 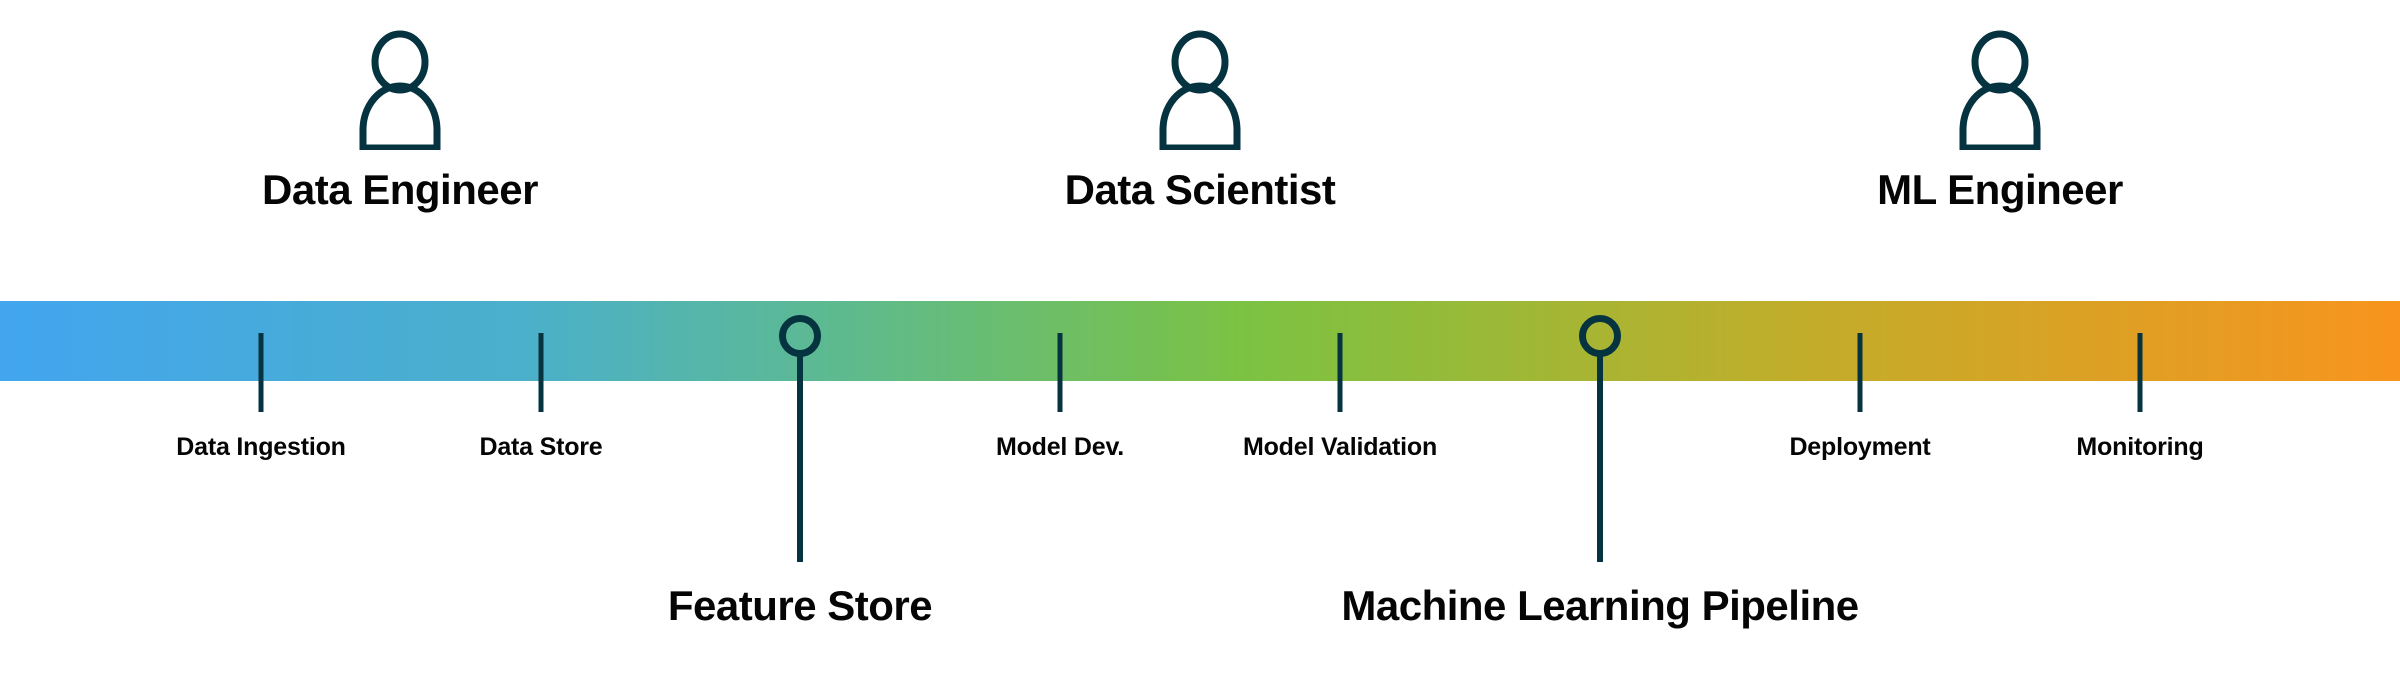 What do you see at coordinates (1340, 372) in the screenshot?
I see `tick-mark-model-validation` at bounding box center [1340, 372].